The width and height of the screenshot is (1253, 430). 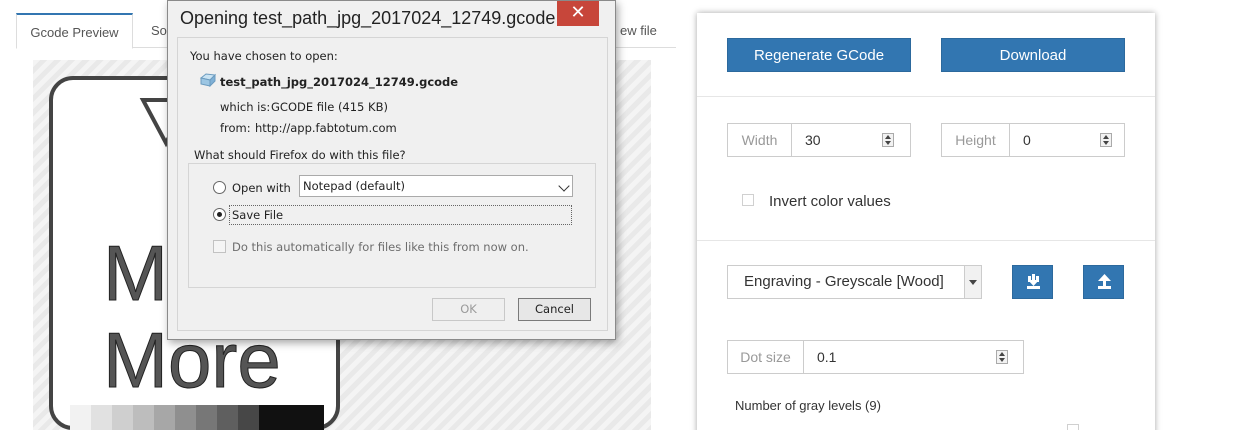 What do you see at coordinates (468, 309) in the screenshot?
I see `ok-button: OK` at bounding box center [468, 309].